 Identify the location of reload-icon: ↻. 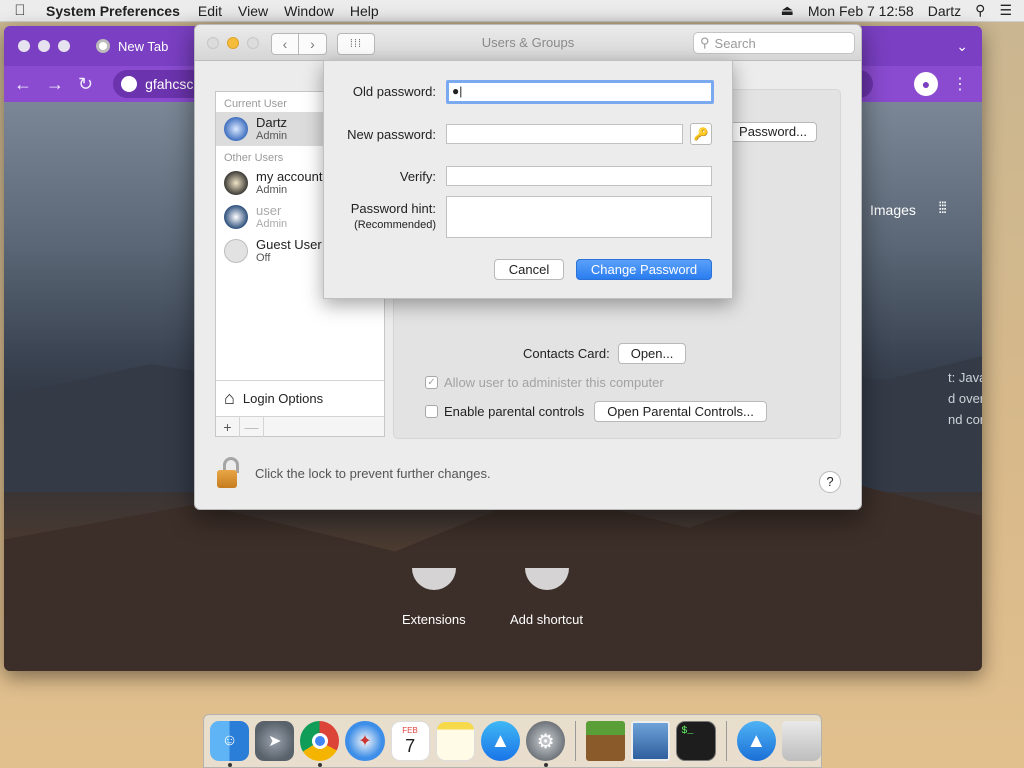
(85, 84).